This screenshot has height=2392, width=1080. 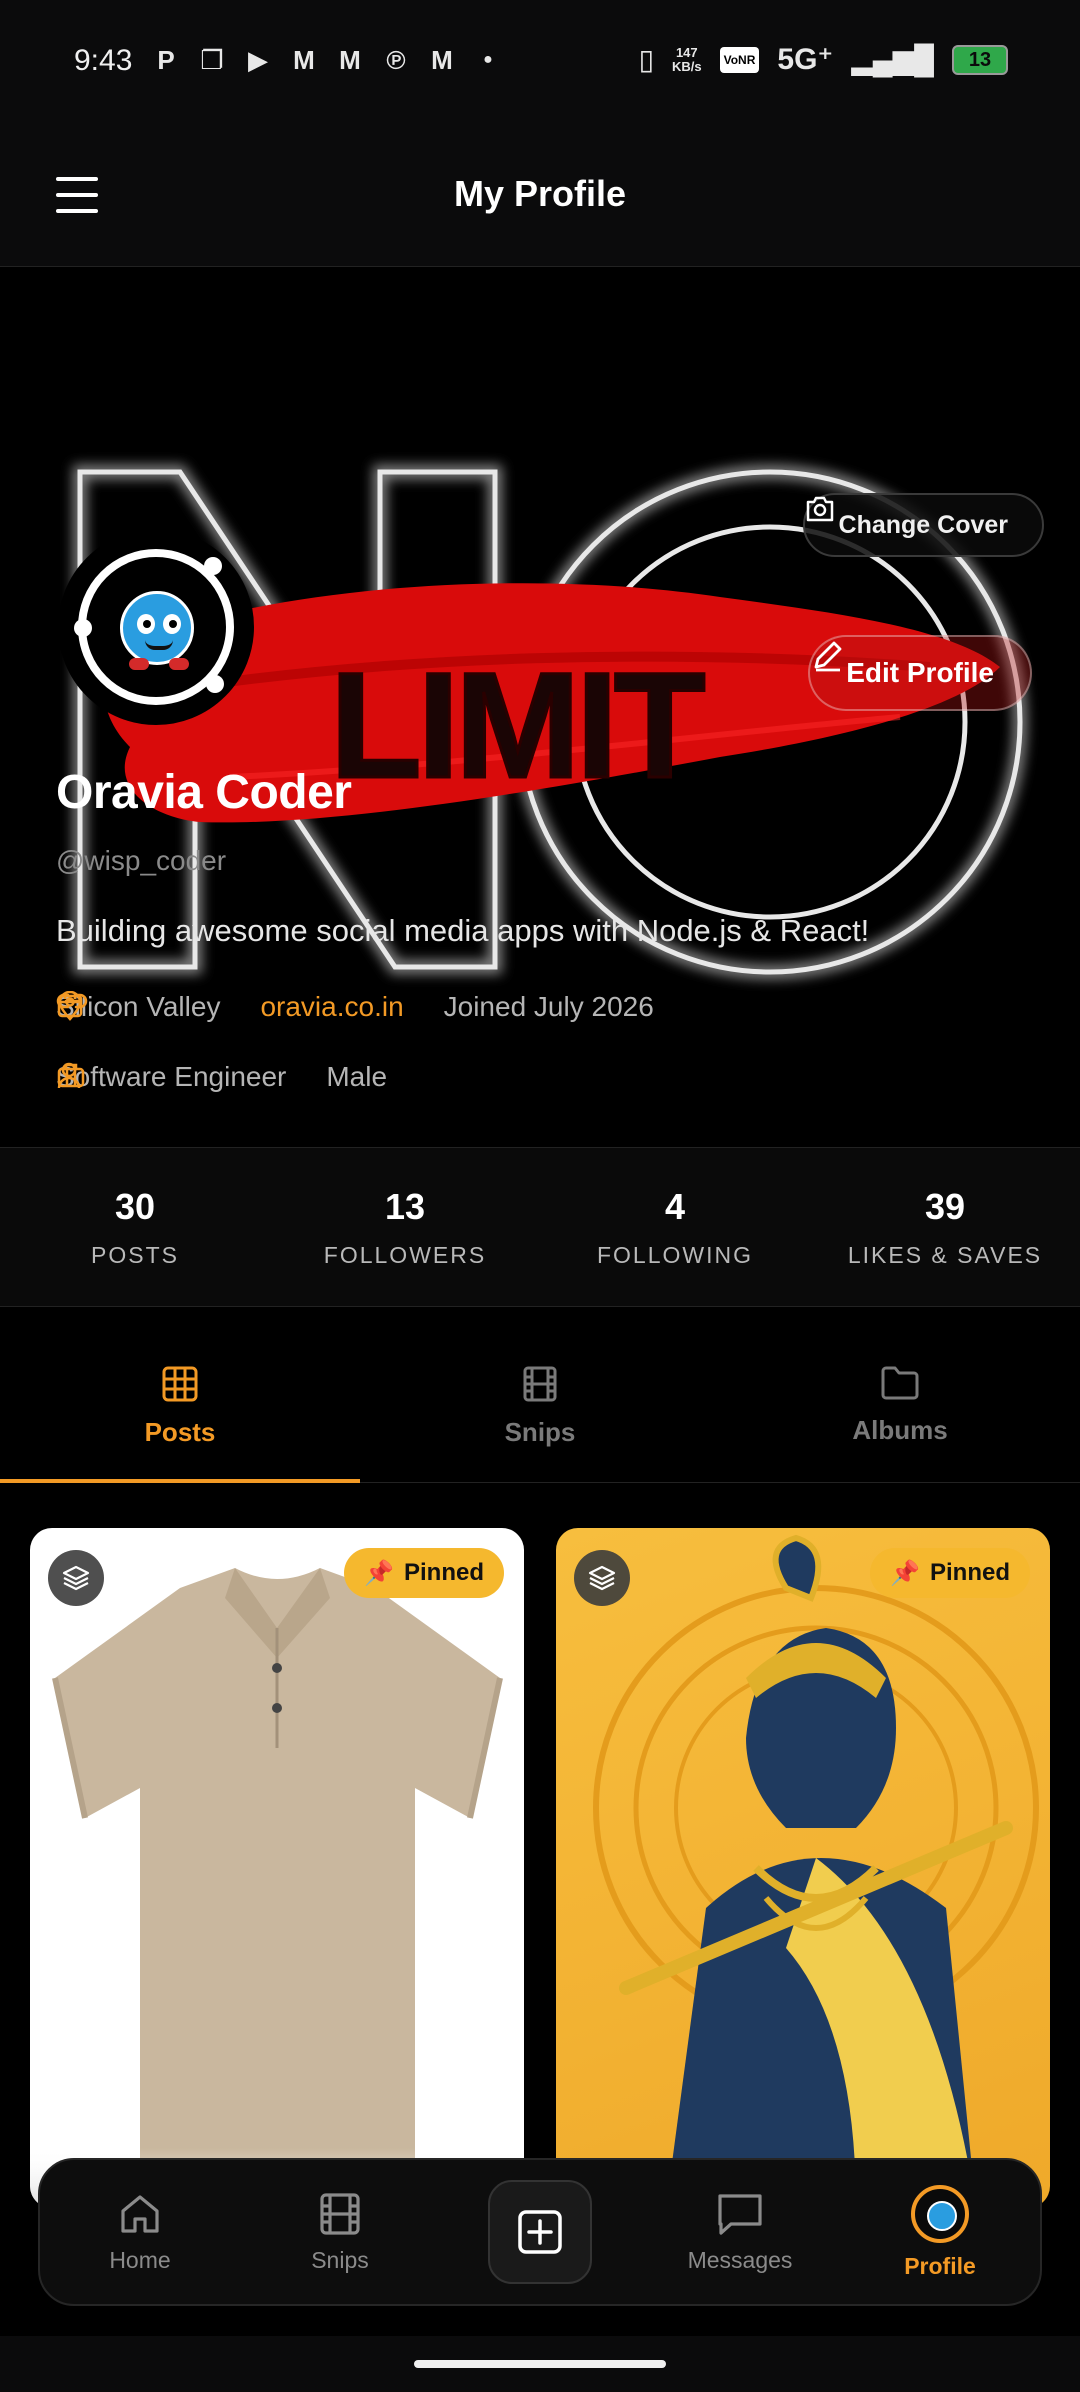 I want to click on nav-snips: Snips, so click(x=340, y=2232).